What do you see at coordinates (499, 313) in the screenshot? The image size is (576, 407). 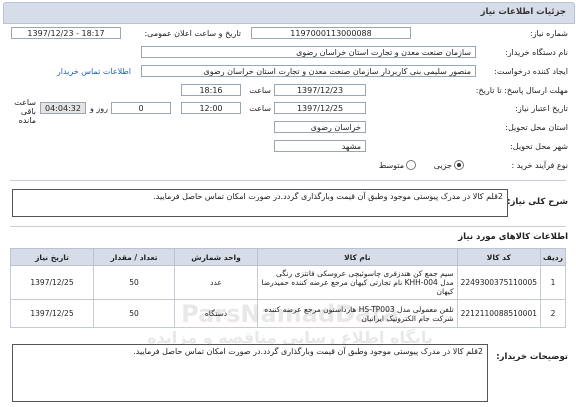 I see `cell-code: 2212110088510001` at bounding box center [499, 313].